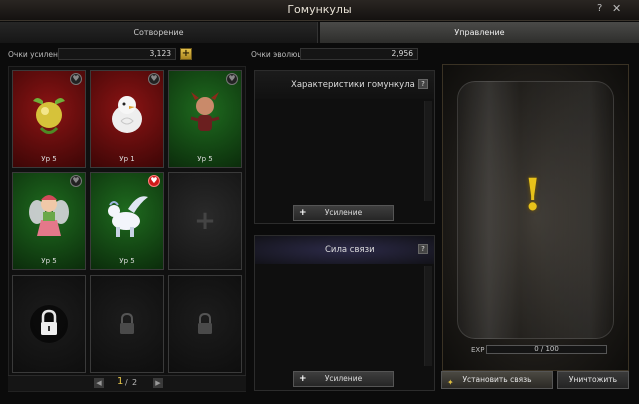 This screenshot has width=639, height=404. I want to click on boost-points-value: 3,123, so click(117, 54).